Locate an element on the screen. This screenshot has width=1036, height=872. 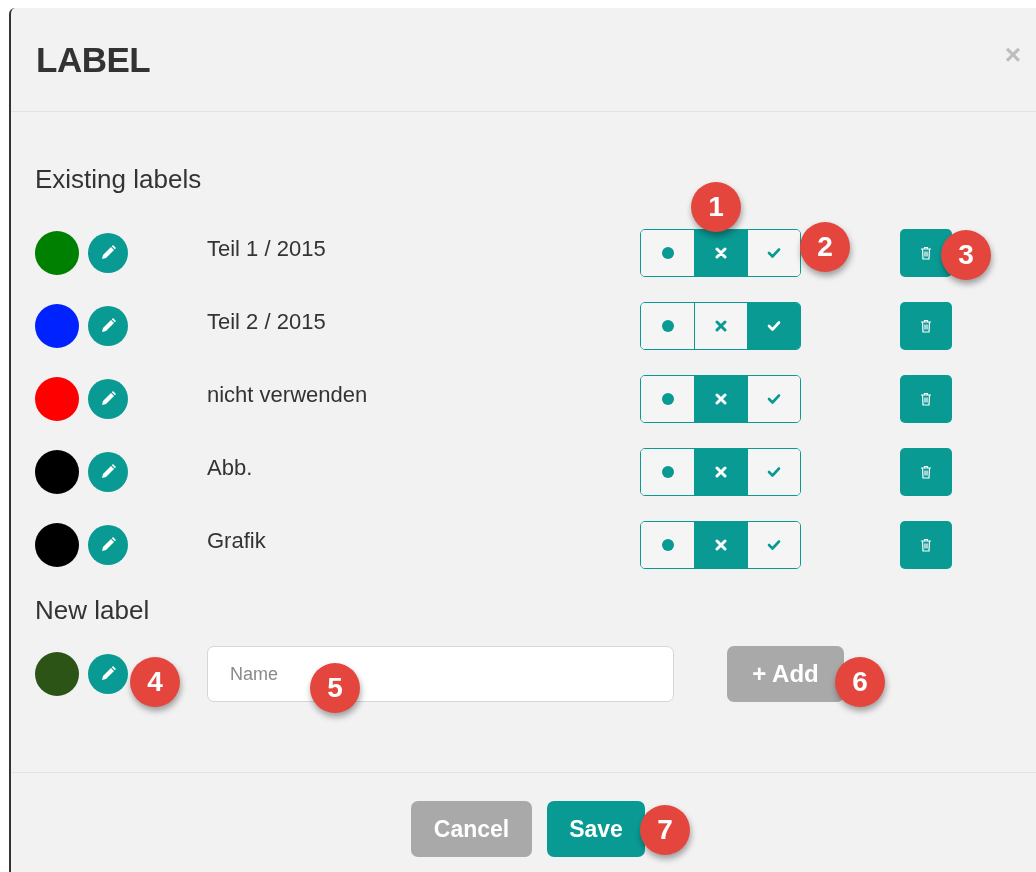
label-name: Abb. is located at coordinates (230, 467).